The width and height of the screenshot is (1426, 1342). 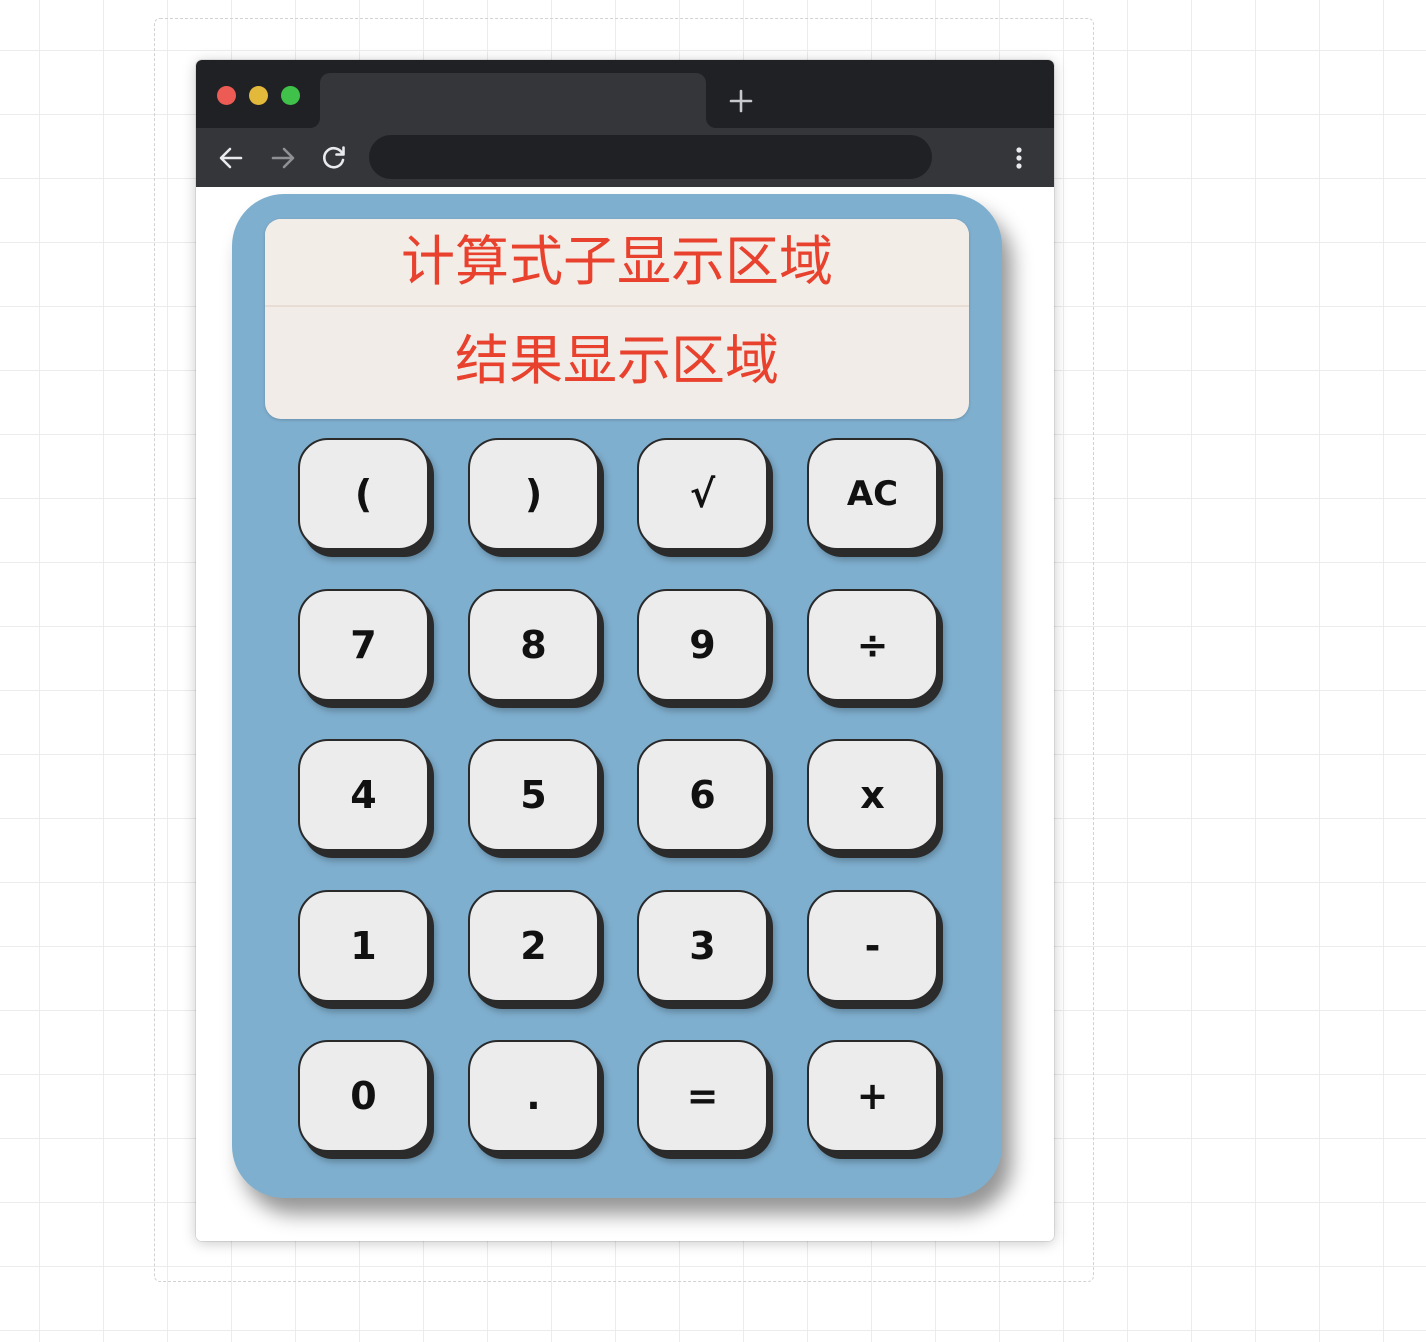 What do you see at coordinates (702, 494) in the screenshot?
I see `sqrt-key: √` at bounding box center [702, 494].